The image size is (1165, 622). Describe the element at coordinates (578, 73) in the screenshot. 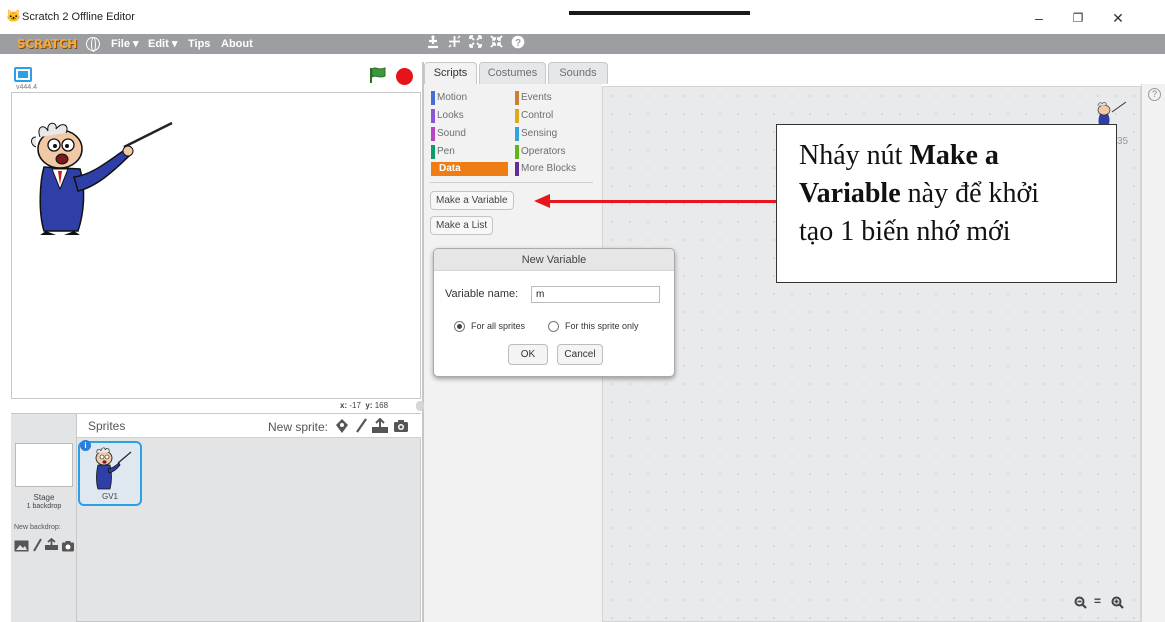

I see `tab-sounds: Sounds` at that location.